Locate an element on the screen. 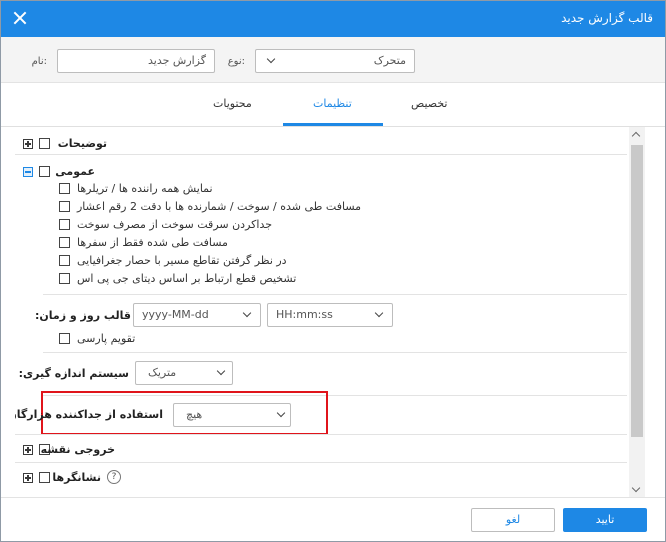  dialog-footer: لغو تایید is located at coordinates (333, 519).